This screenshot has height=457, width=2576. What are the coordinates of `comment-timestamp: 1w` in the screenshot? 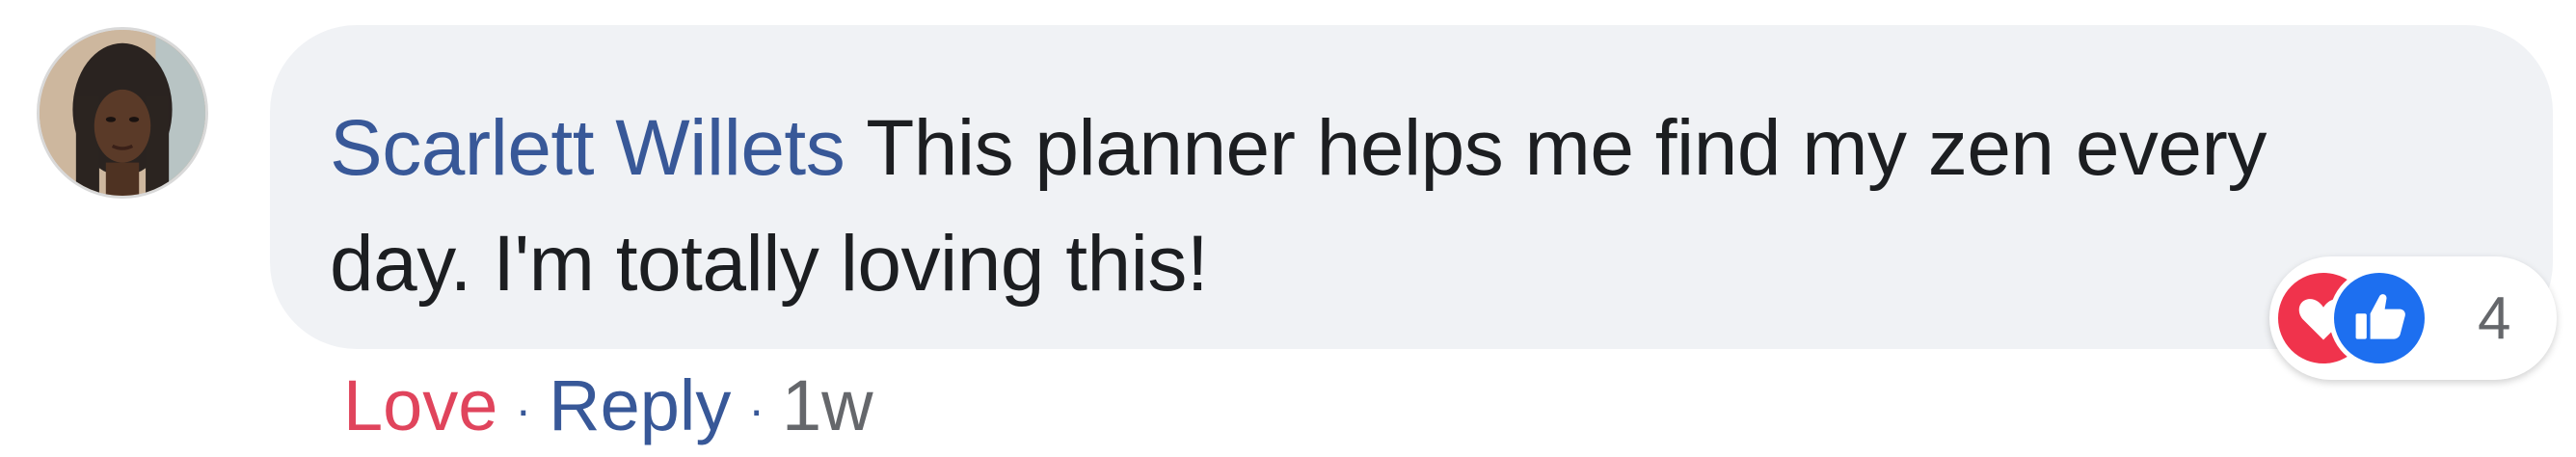 It's located at (828, 405).